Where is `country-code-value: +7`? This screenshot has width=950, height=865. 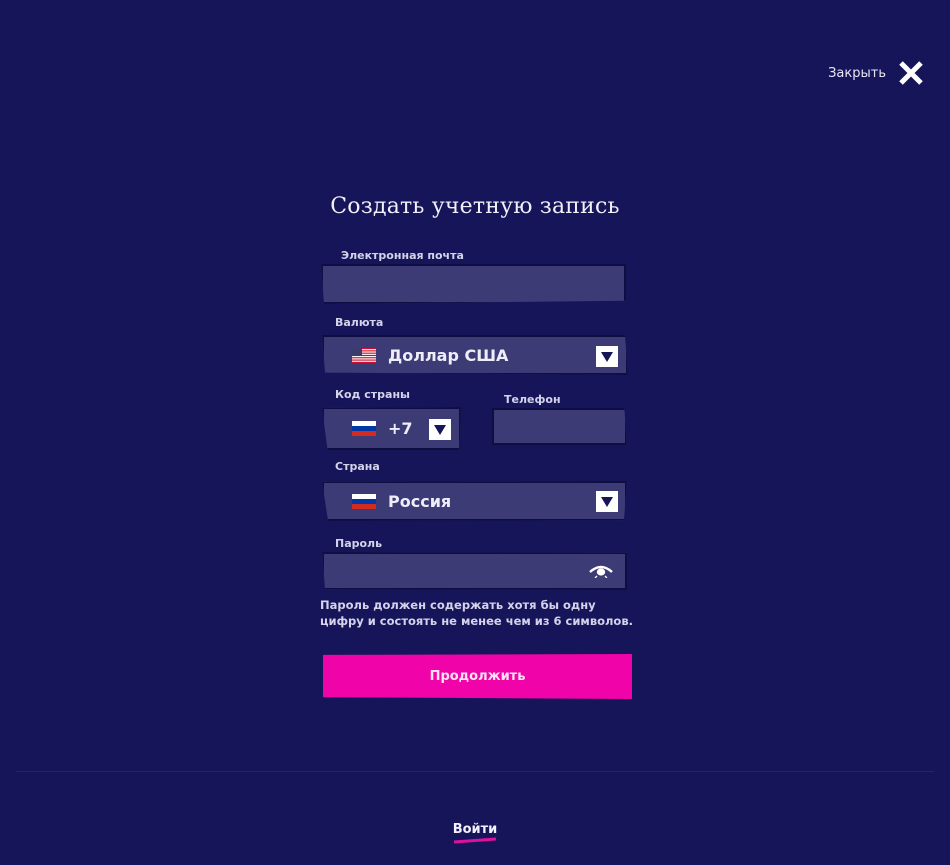
country-code-value: +7 is located at coordinates (400, 428).